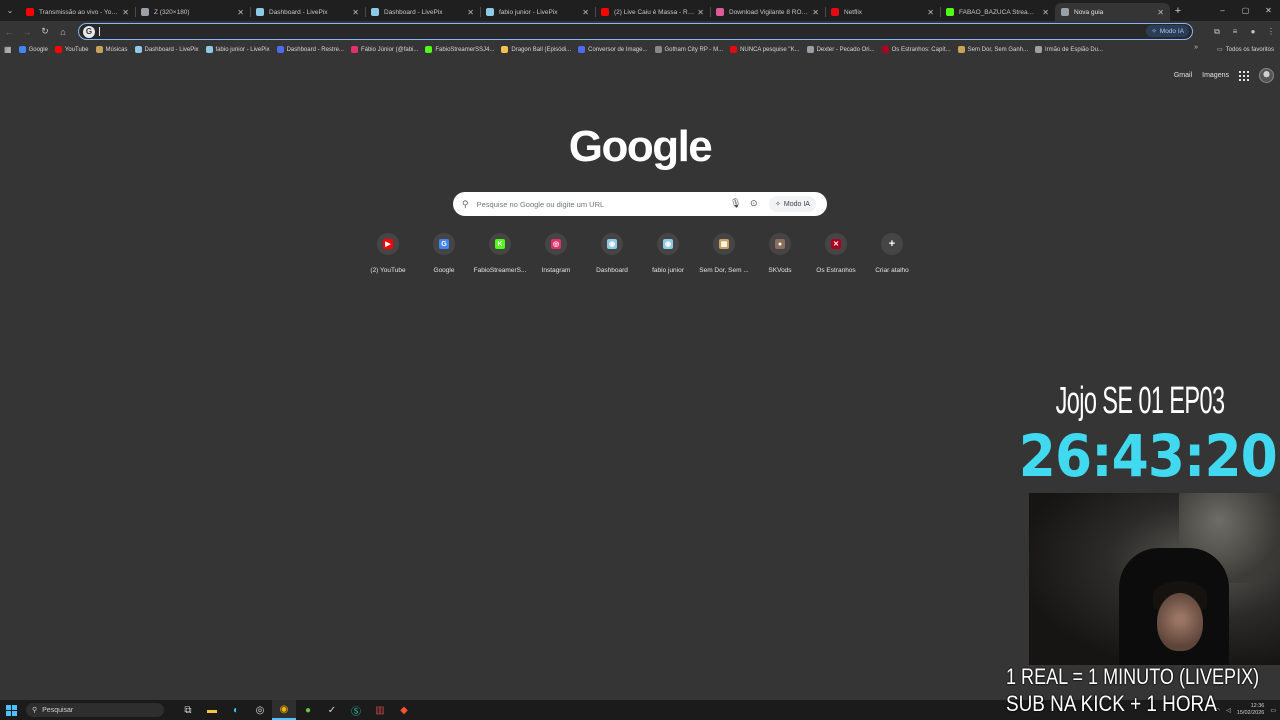  Describe the element at coordinates (556, 253) in the screenshot. I see `shortcut-tile: ◎ Instagram` at that location.